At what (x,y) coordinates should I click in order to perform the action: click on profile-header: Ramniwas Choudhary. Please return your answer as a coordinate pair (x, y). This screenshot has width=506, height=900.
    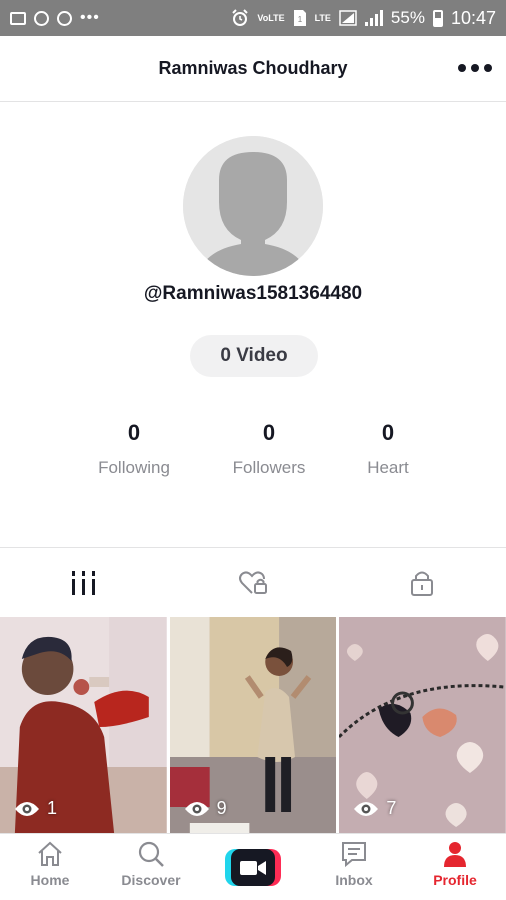
    Looking at the image, I should click on (253, 69).